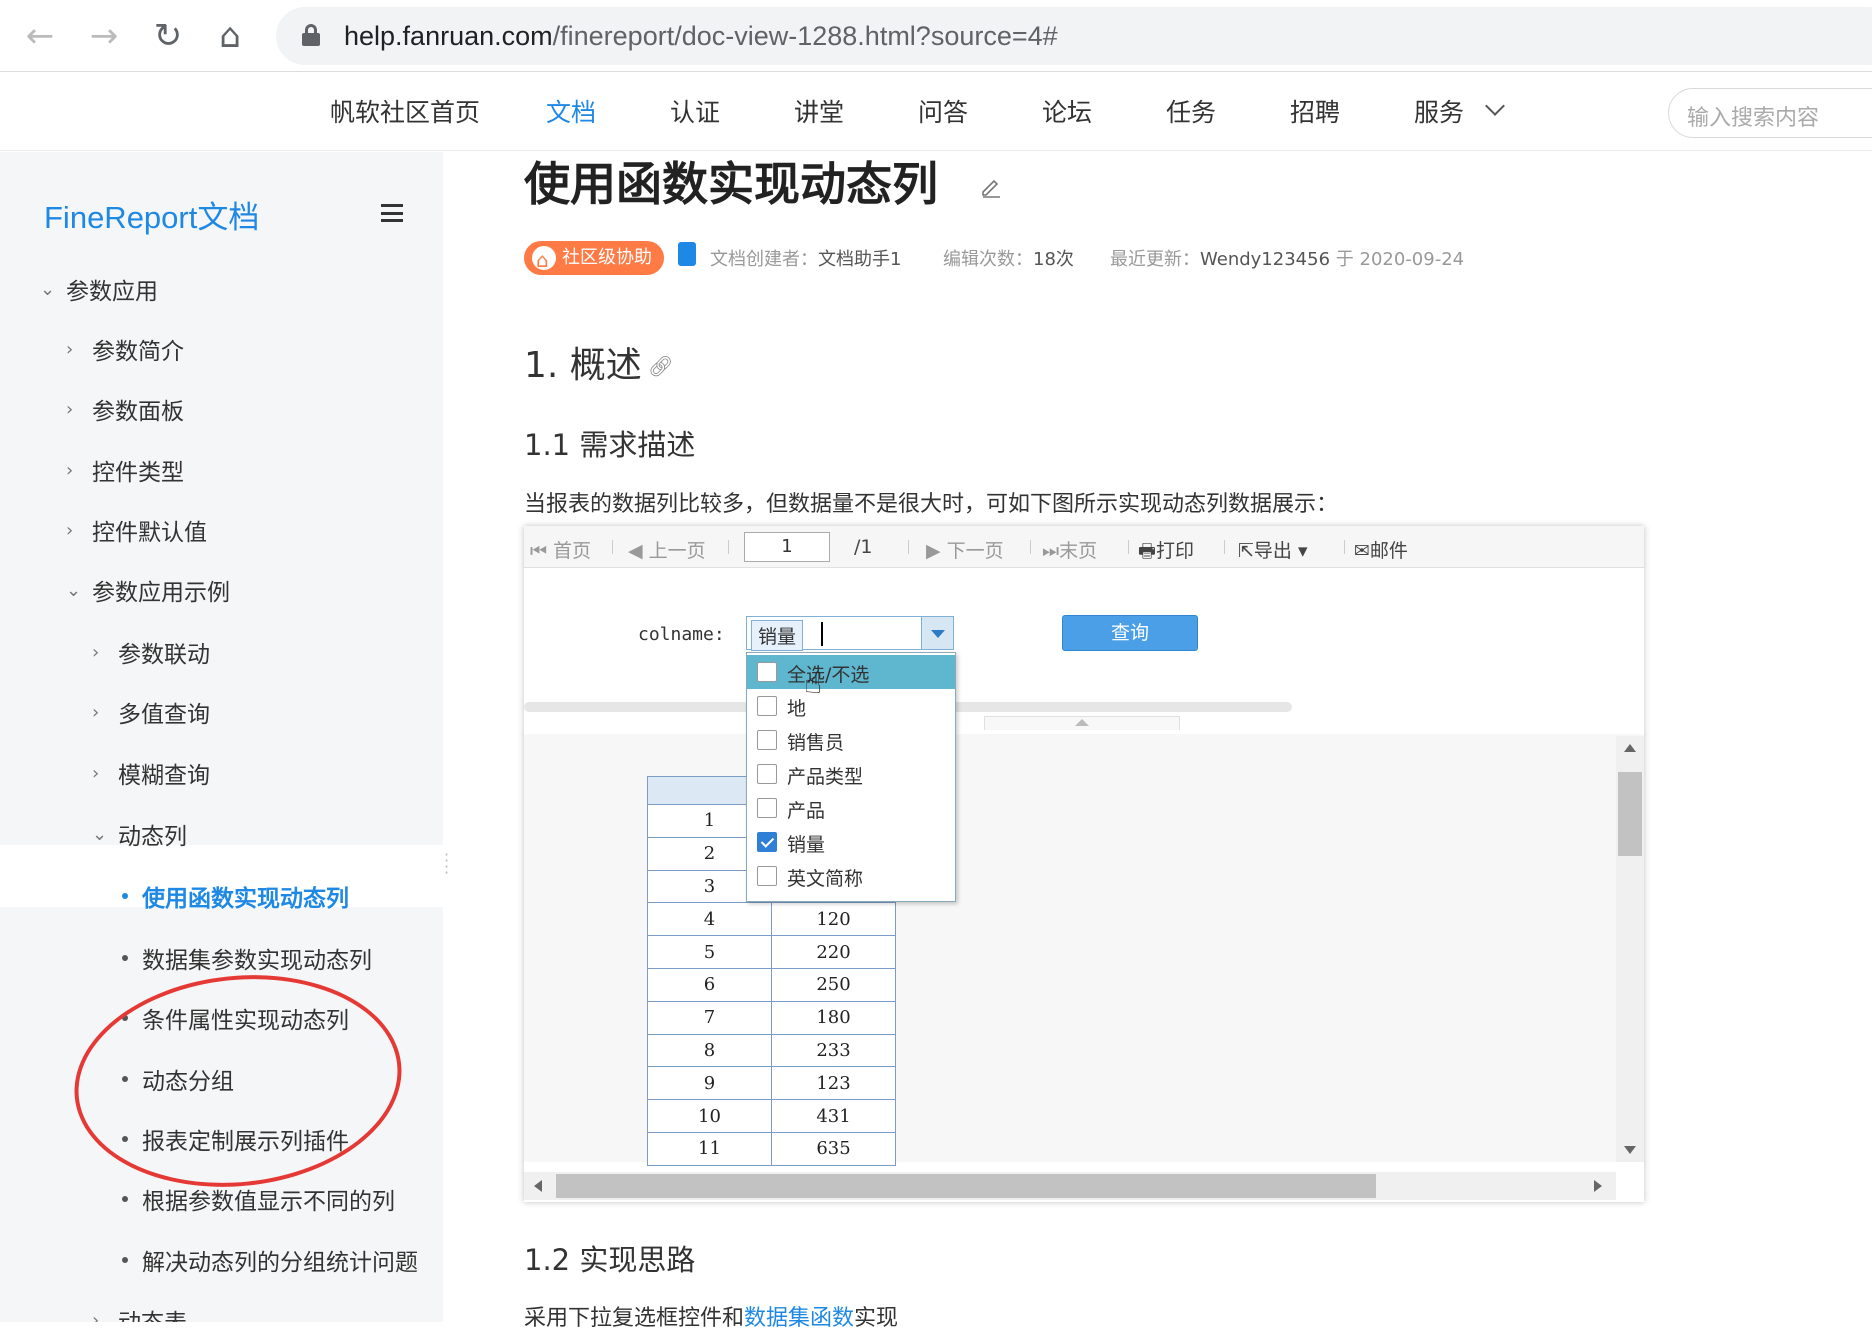 This screenshot has height=1332, width=1872. I want to click on link-icon: 🔗︎, so click(660, 366).